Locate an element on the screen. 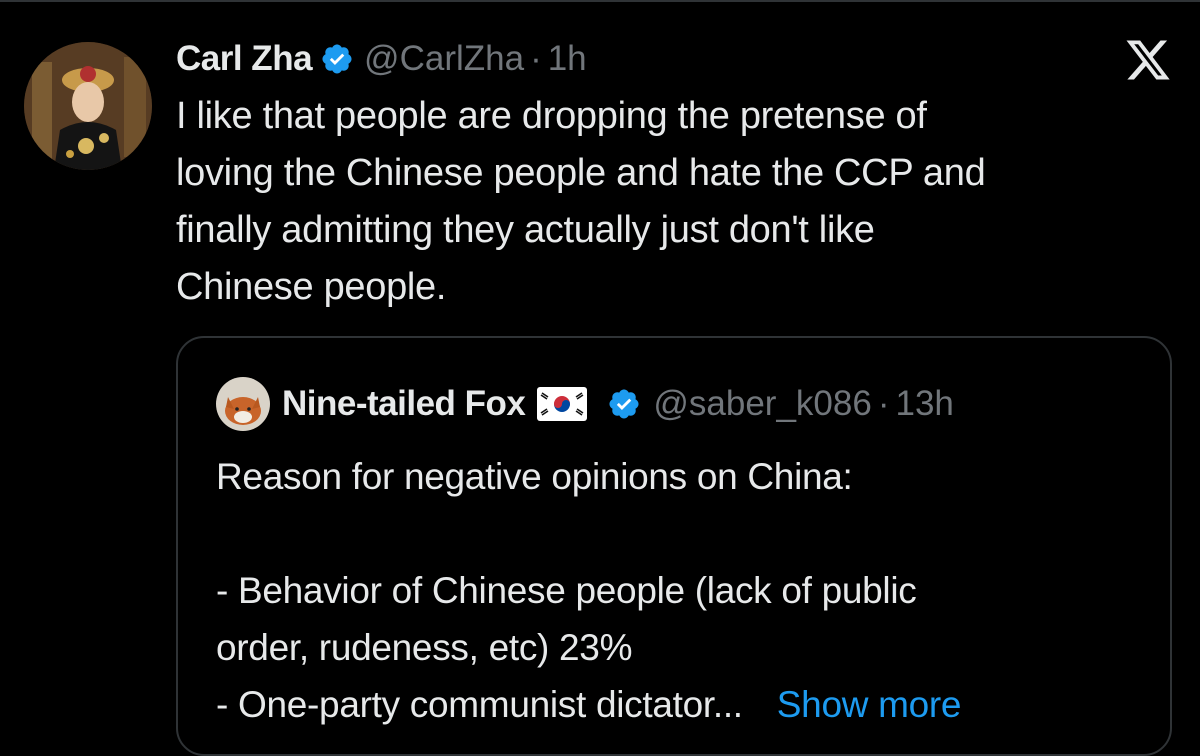 The height and width of the screenshot is (756, 1200). show-more-link: Show more is located at coordinates (869, 704).